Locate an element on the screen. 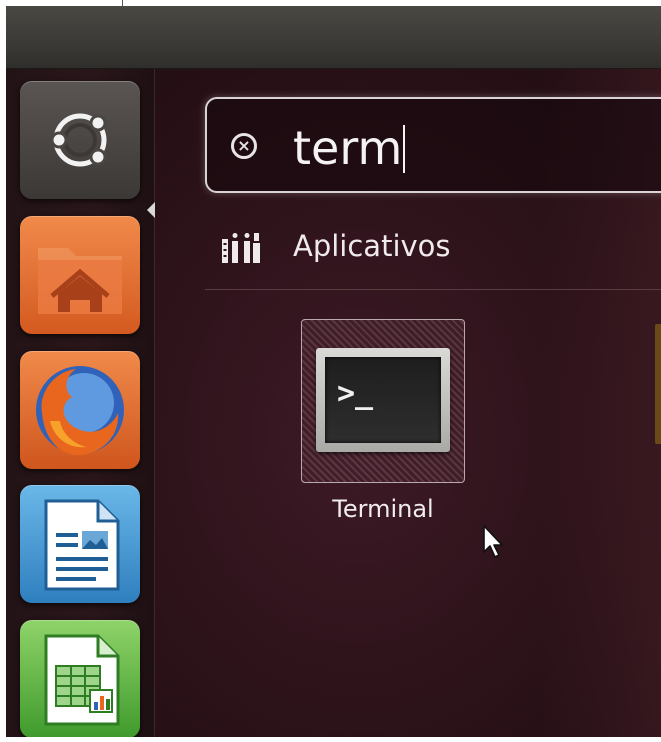  launcher-item-writer is located at coordinates (80, 544).